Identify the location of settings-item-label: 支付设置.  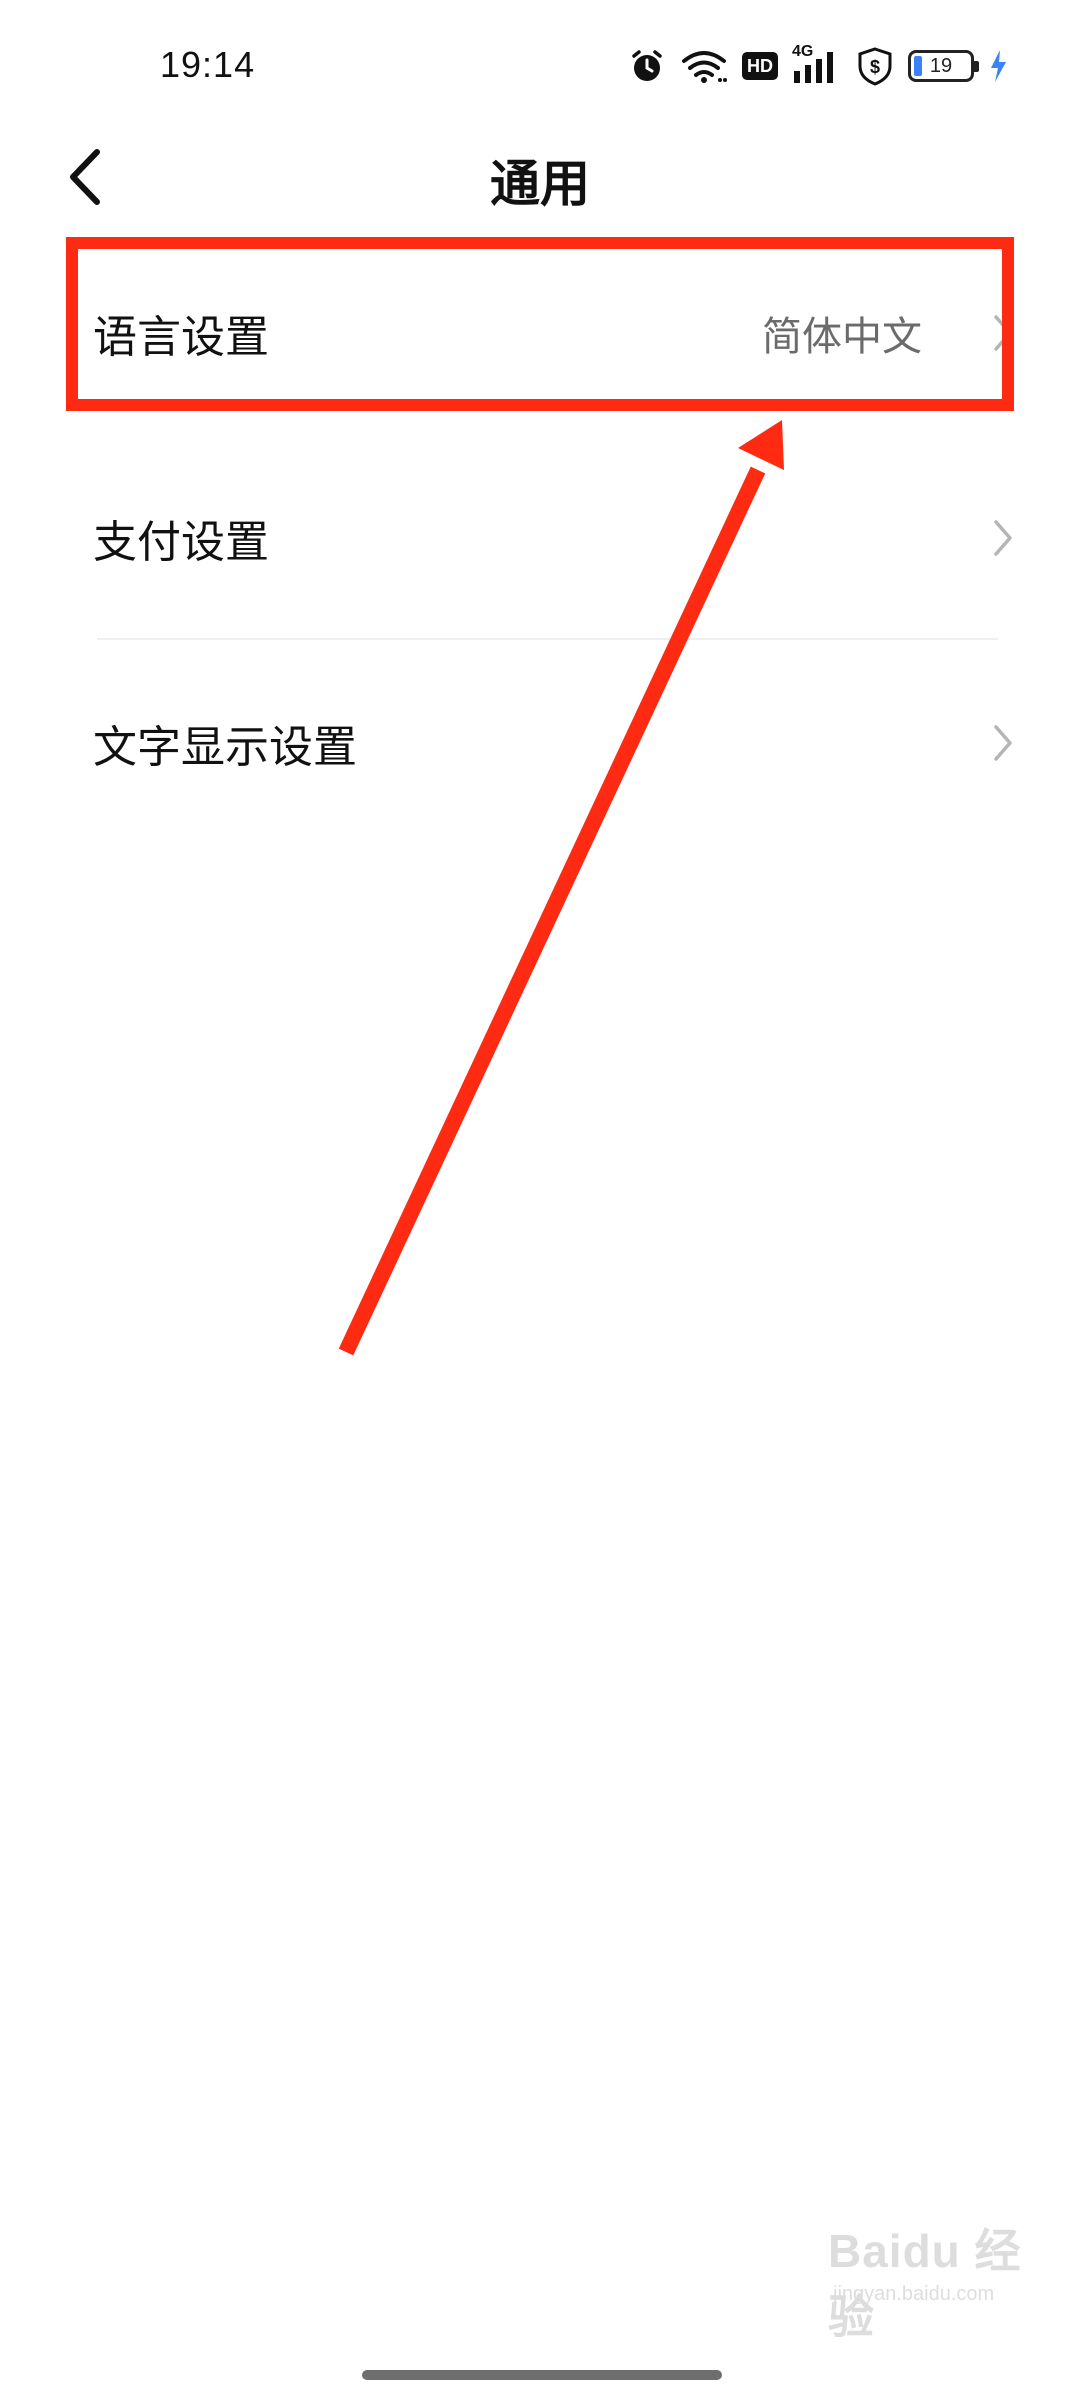
(181, 542).